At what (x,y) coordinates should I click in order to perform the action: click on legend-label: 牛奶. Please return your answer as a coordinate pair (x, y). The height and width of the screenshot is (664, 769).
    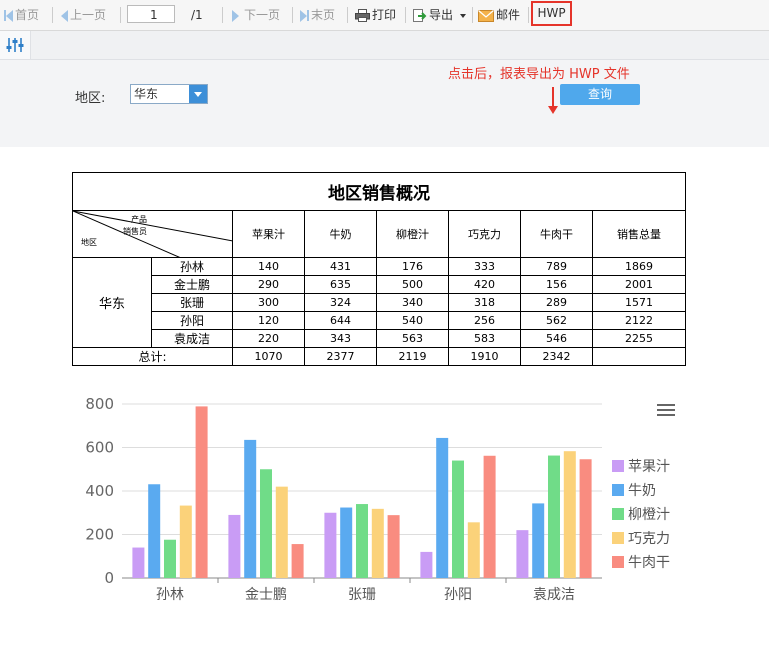
    Looking at the image, I should click on (642, 491).